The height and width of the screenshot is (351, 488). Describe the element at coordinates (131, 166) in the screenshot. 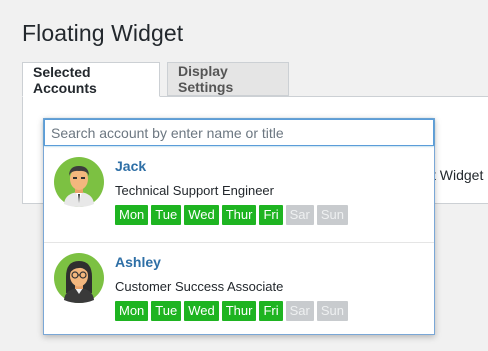

I see `account-name: Jack` at that location.